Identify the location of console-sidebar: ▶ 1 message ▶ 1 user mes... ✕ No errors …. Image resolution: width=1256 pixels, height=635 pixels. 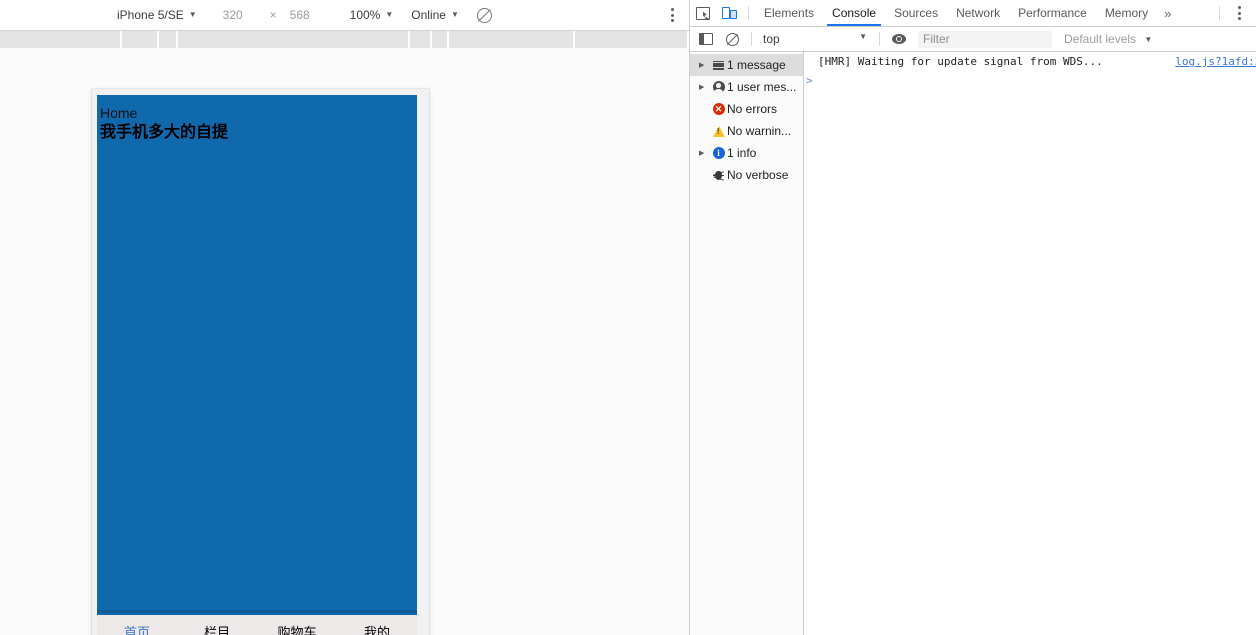
(747, 343).